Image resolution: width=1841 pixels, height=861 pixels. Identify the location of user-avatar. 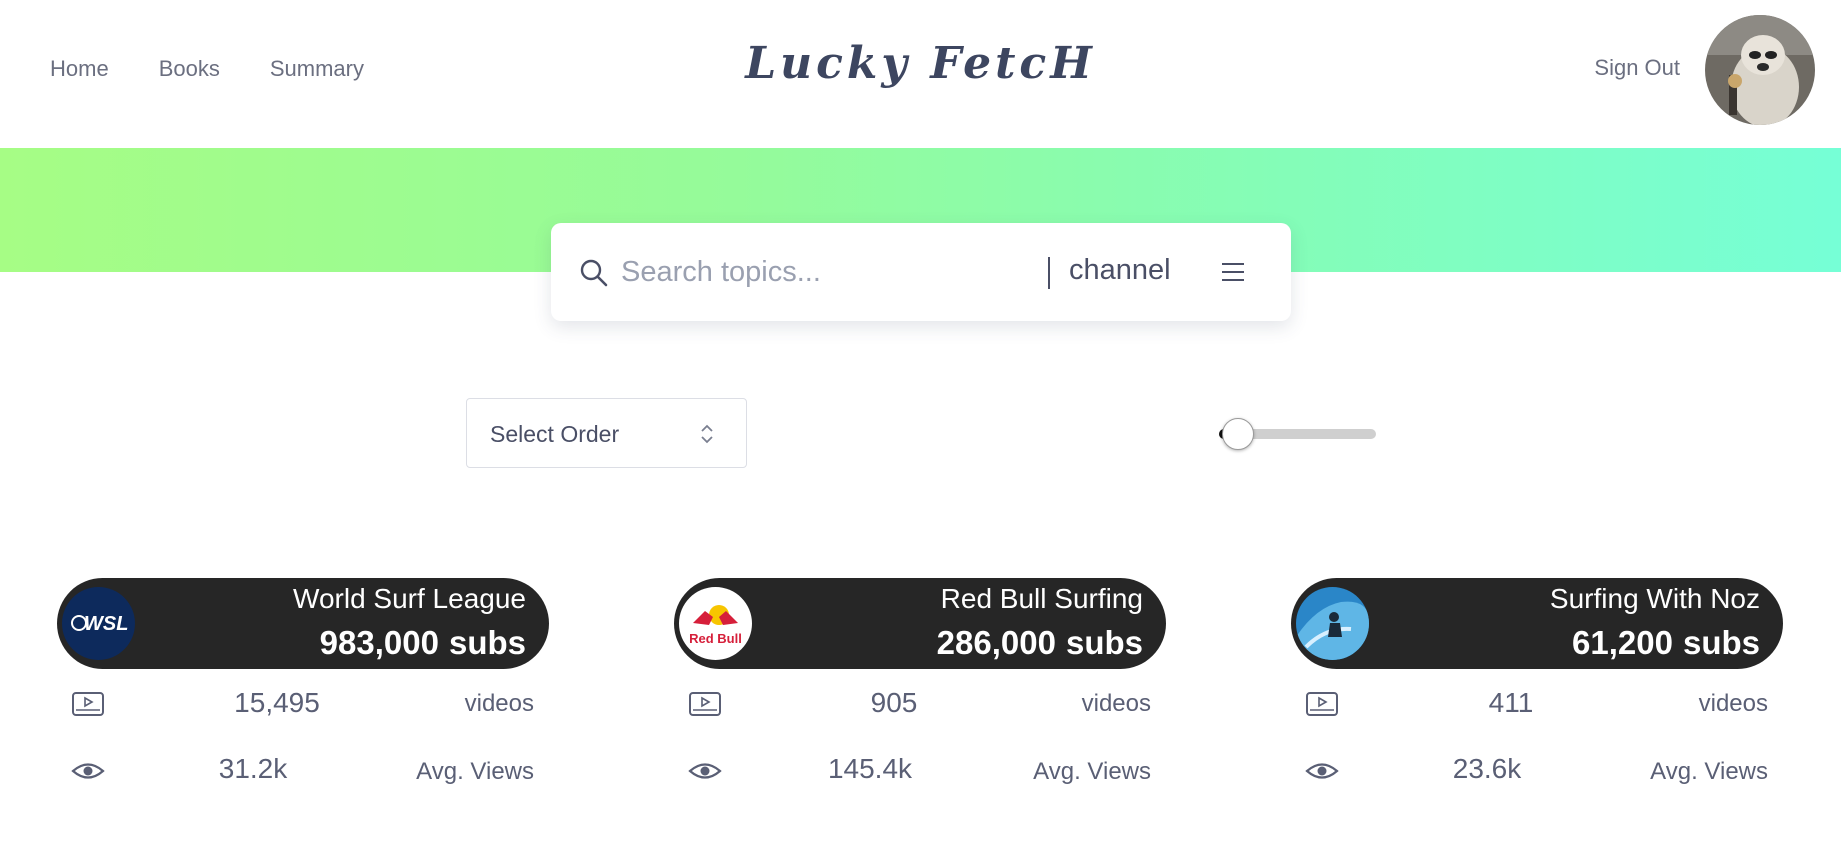
(1760, 70).